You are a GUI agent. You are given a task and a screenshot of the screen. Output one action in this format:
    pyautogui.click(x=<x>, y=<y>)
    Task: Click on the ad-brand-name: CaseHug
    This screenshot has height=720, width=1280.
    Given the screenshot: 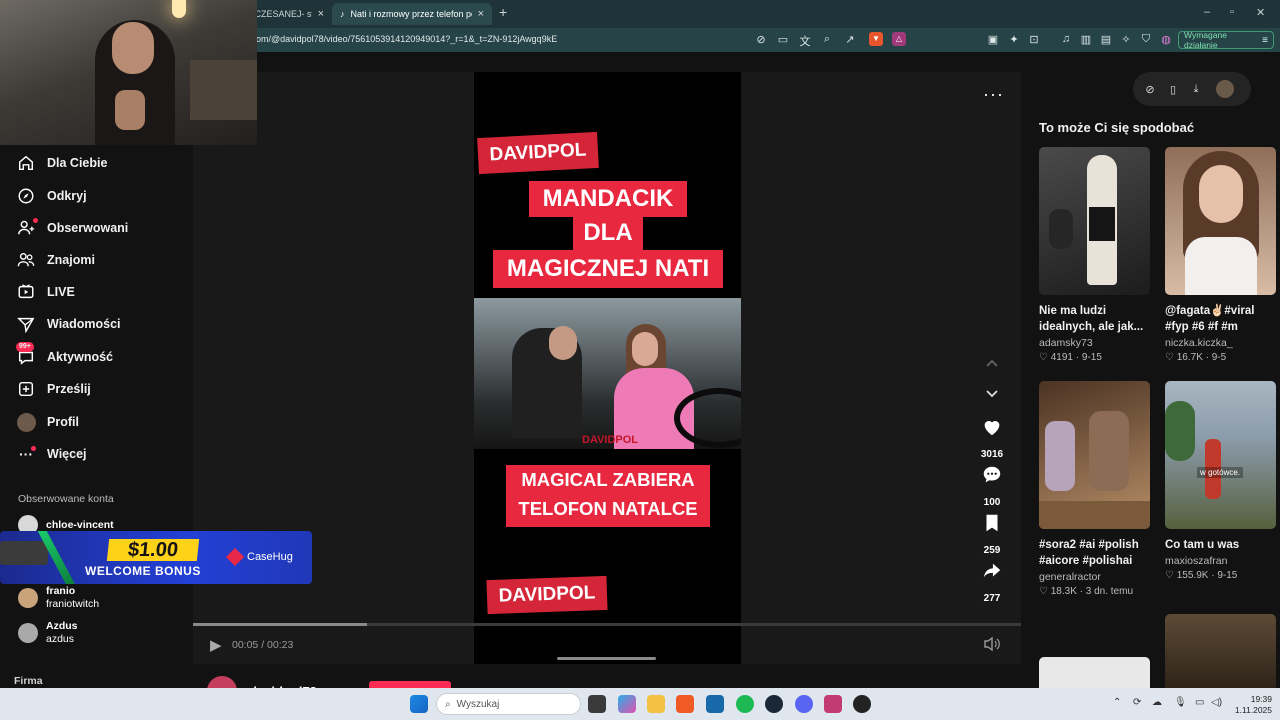 What is the action you would take?
    pyautogui.click(x=270, y=557)
    